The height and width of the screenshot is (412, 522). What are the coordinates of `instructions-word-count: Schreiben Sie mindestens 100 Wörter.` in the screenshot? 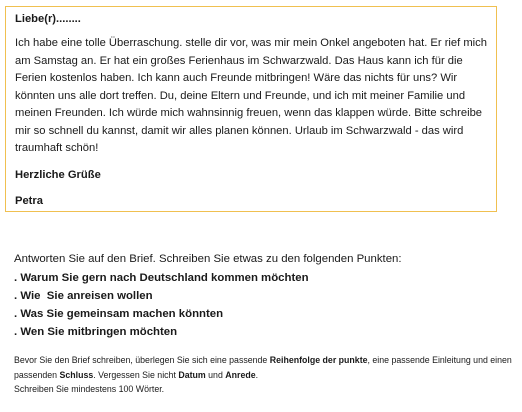 It's located at (89, 389).